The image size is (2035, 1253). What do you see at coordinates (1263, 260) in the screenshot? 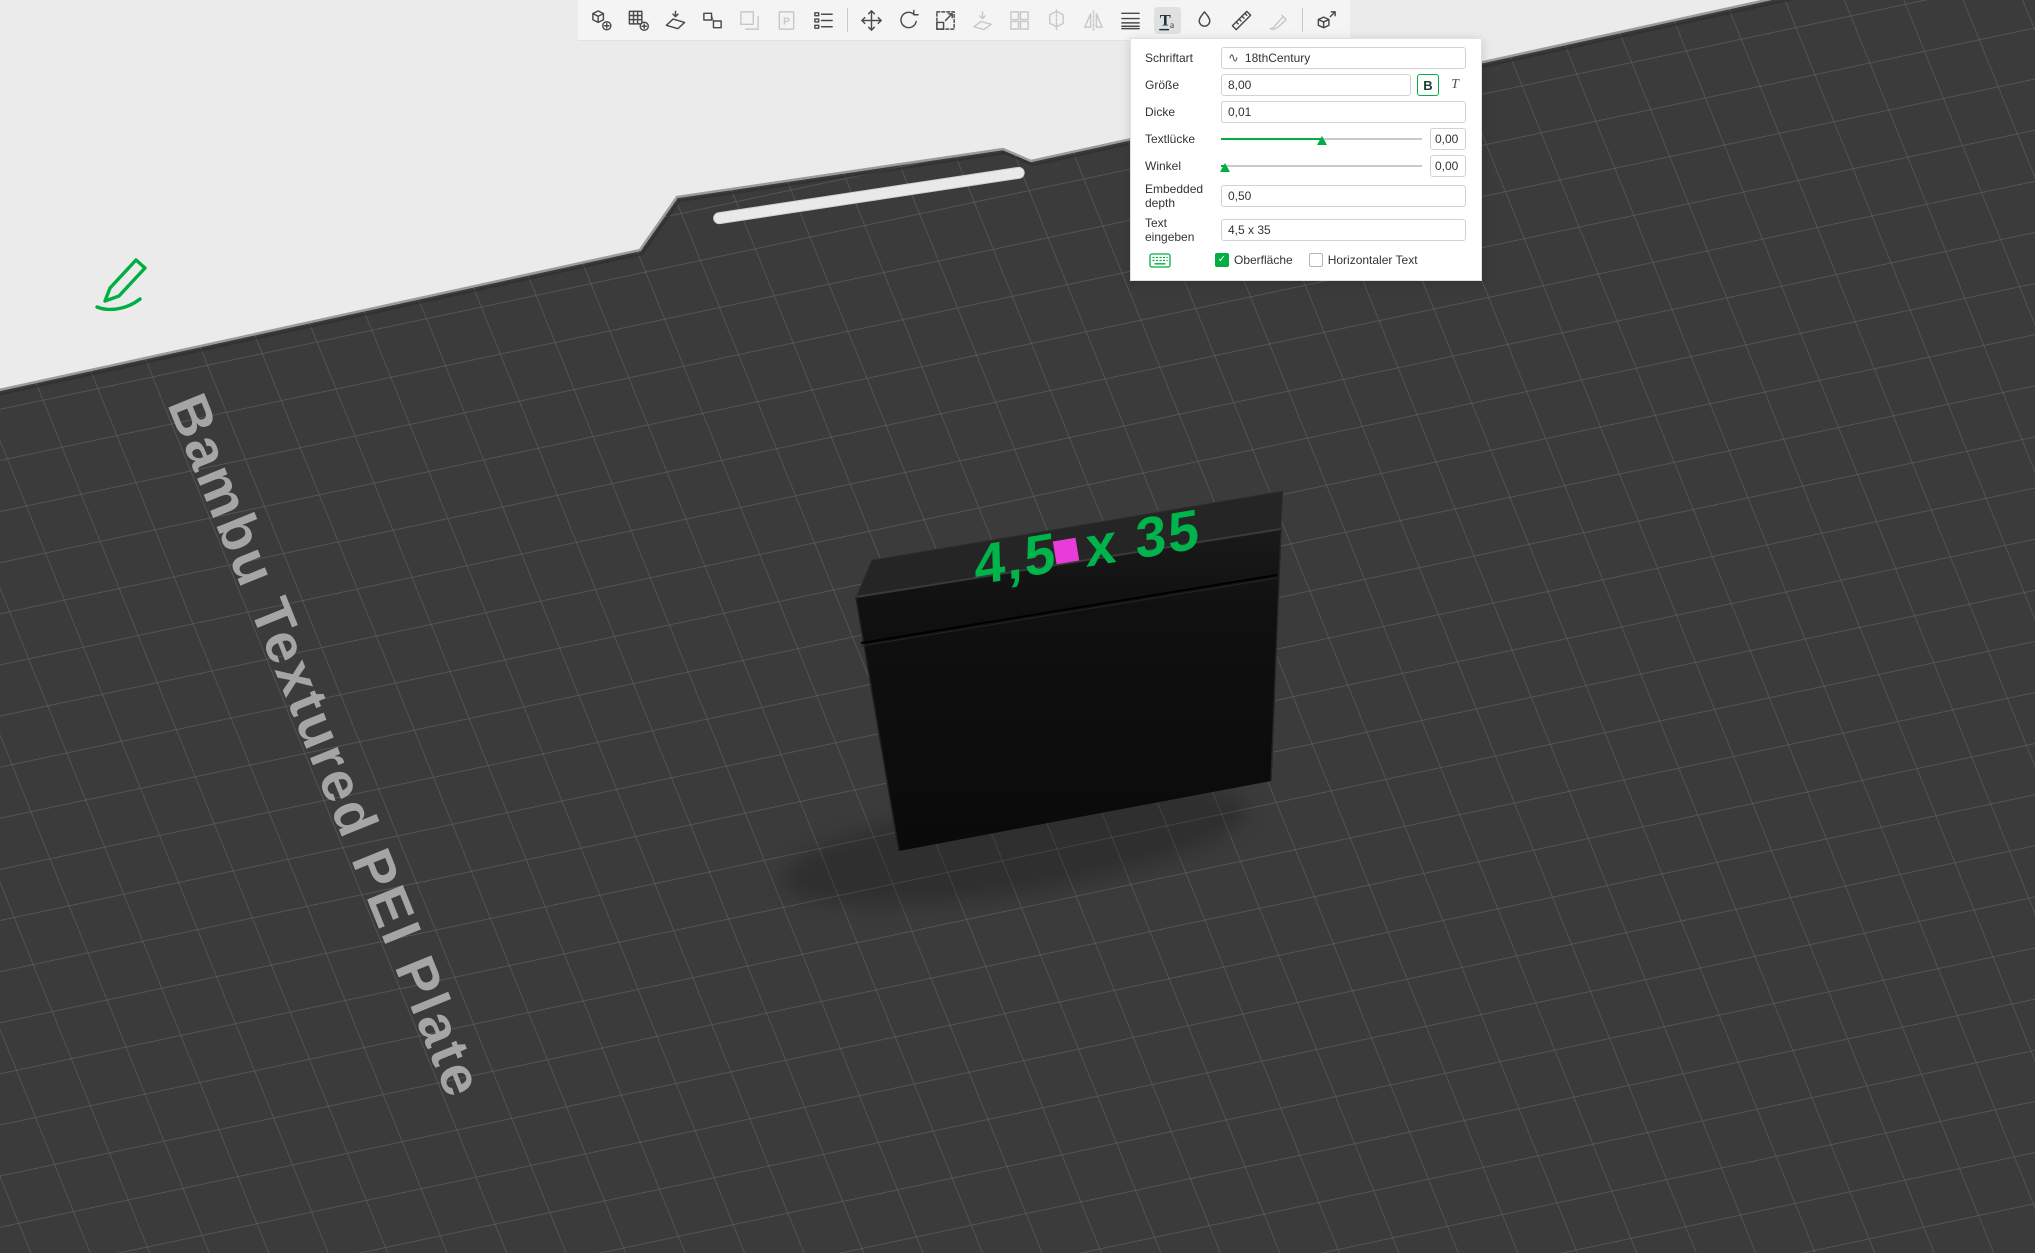
I see `surface-checkbox-label: Oberfläche` at bounding box center [1263, 260].